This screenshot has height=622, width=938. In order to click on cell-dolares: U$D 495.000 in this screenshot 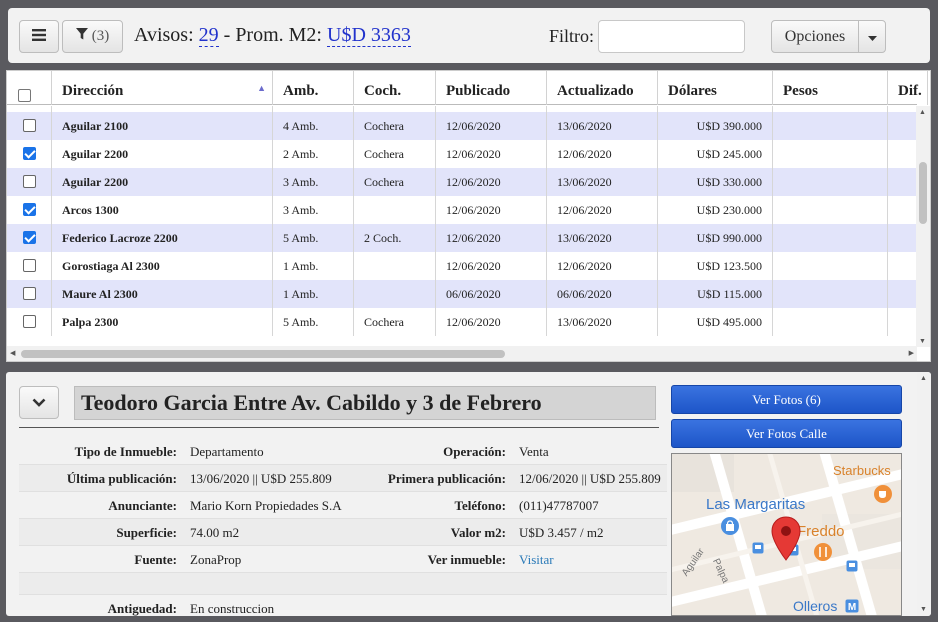, I will do `click(715, 322)`.